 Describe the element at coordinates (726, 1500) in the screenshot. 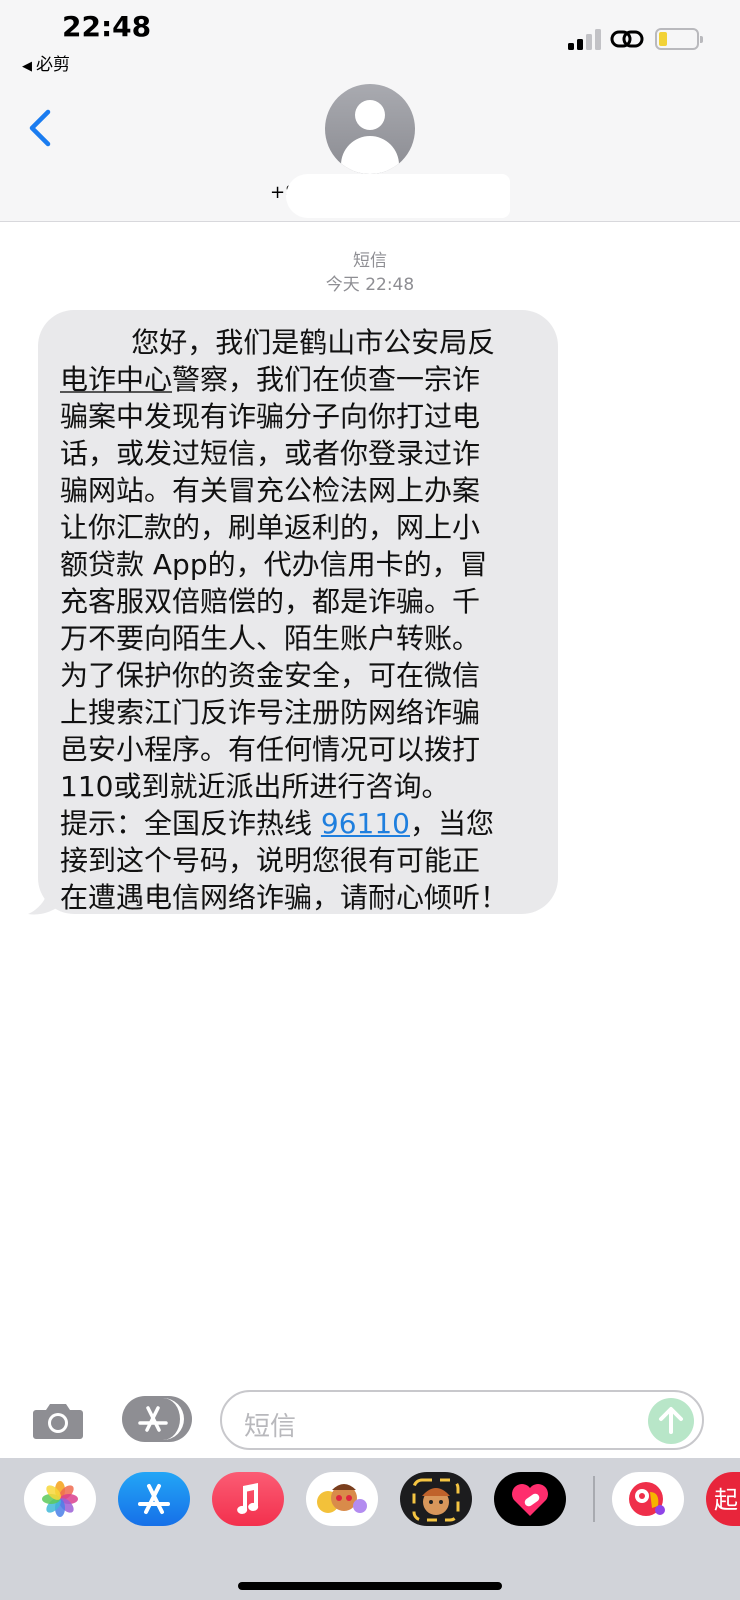

I see `svg-text: 起` at that location.